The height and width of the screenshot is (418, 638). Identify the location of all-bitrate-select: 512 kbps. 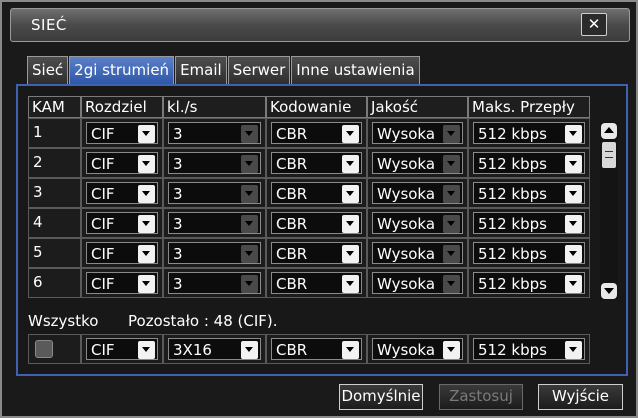
(529, 349).